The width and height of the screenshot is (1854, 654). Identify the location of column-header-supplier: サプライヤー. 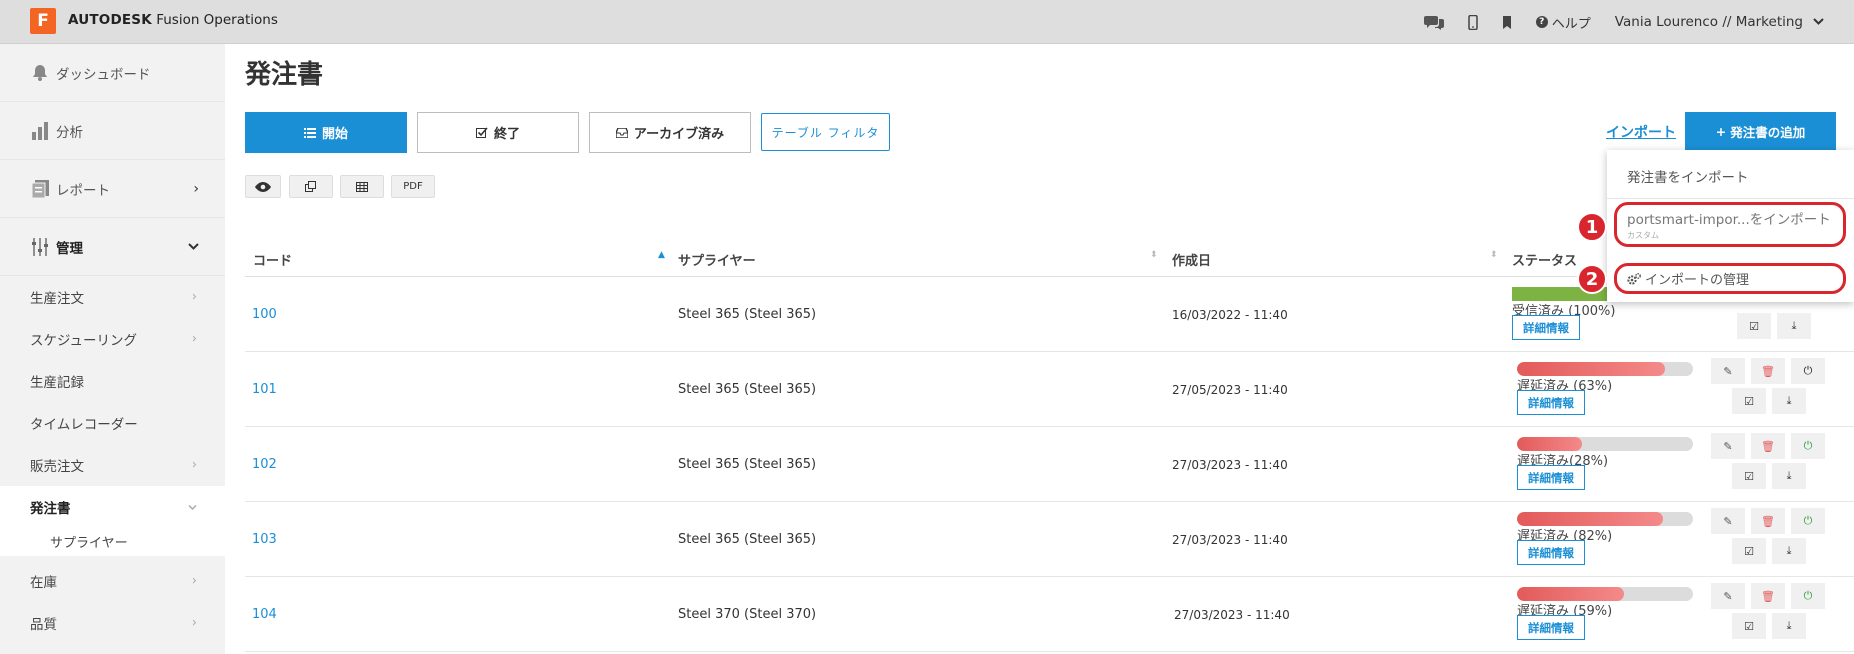
(717, 259).